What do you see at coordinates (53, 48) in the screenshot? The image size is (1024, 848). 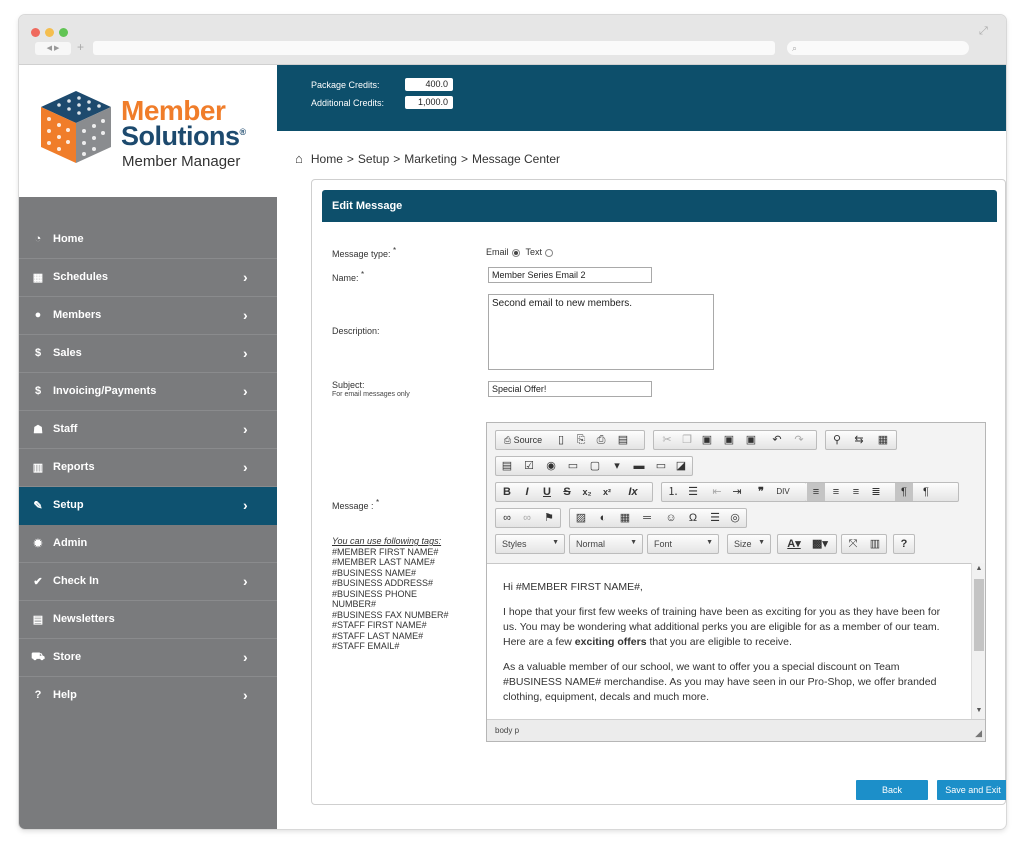 I see `back-forward-buttons: ◀ ▶` at bounding box center [53, 48].